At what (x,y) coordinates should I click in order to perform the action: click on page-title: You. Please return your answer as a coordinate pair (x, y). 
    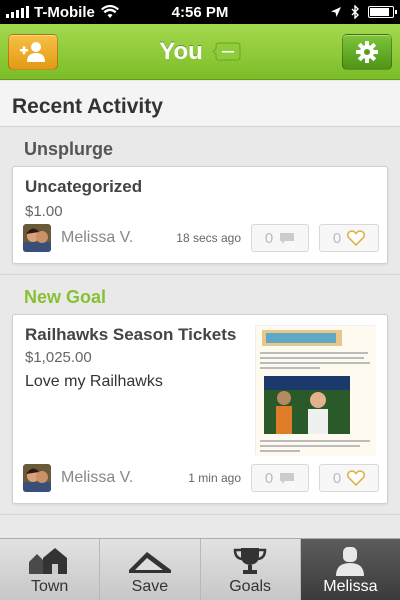
    Looking at the image, I should click on (181, 51).